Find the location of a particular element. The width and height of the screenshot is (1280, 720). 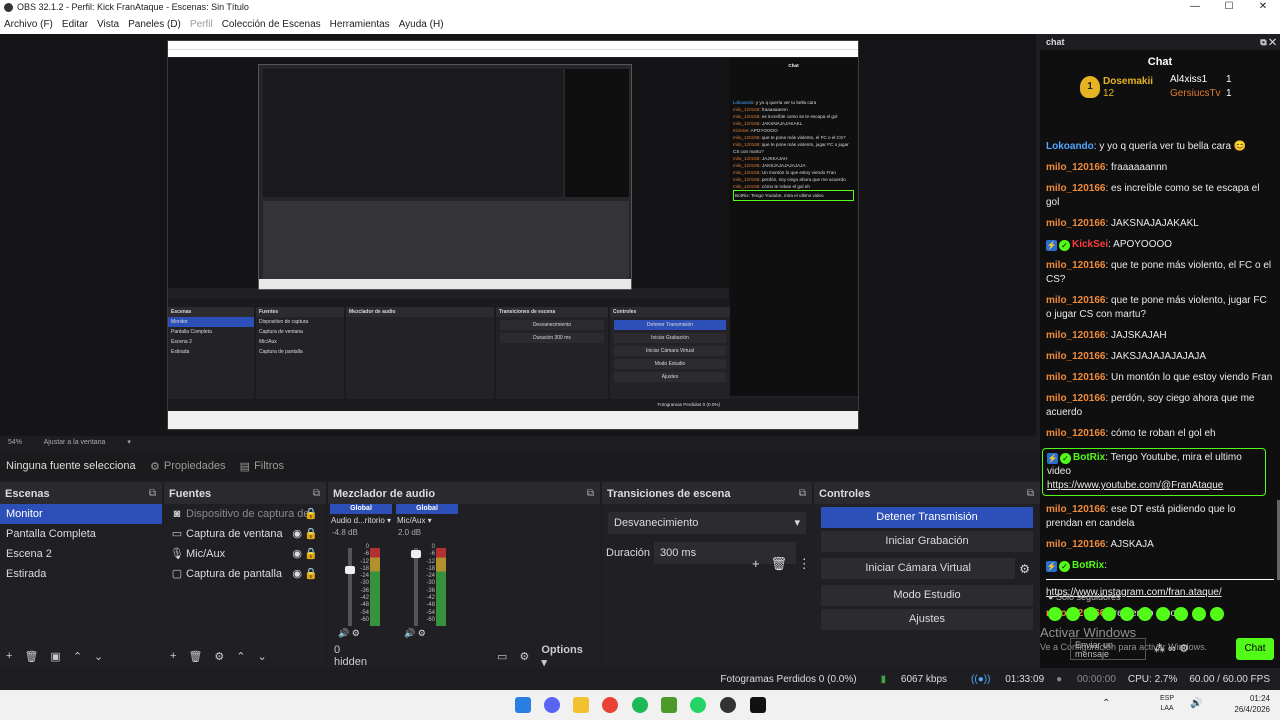

filters-button: ▤ Filtros is located at coordinates (262, 466).